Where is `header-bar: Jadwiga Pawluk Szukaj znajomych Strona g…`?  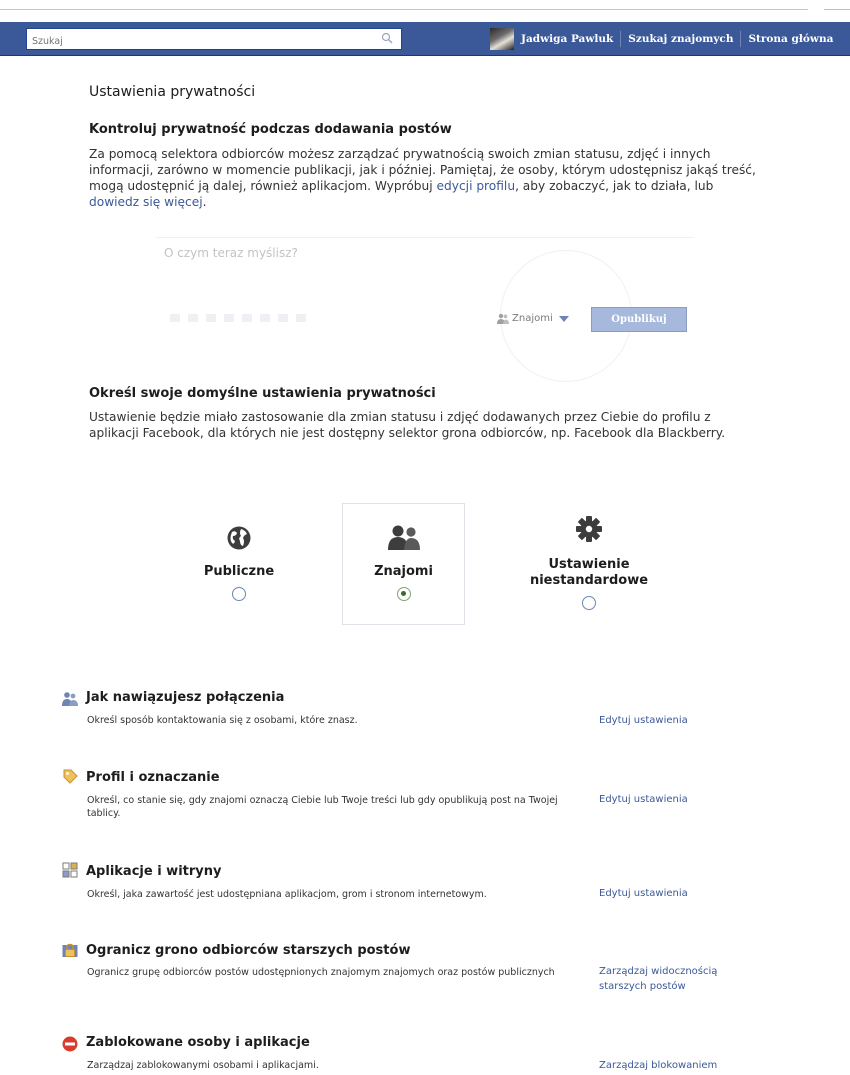
header-bar: Jadwiga Pawluk Szukaj znajomych Strona g… is located at coordinates (425, 39).